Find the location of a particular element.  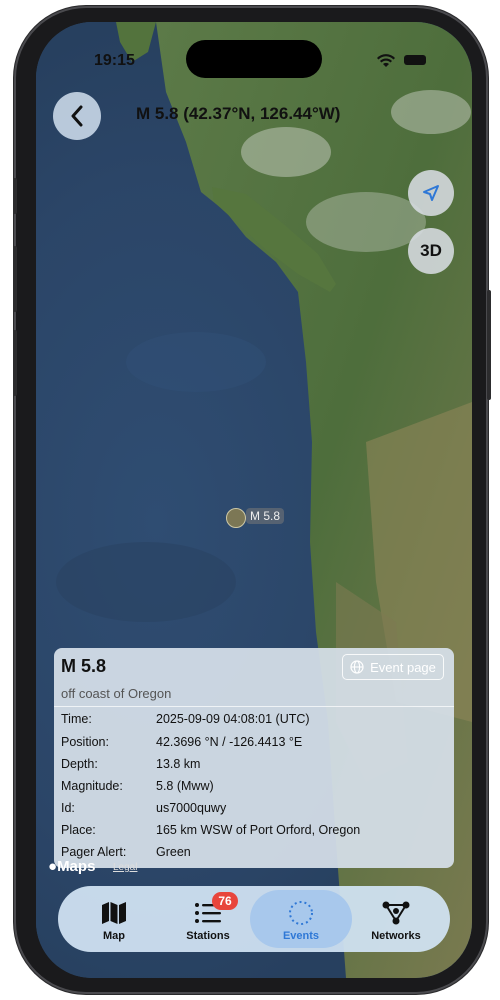

maps-label: Maps is located at coordinates (76, 866).